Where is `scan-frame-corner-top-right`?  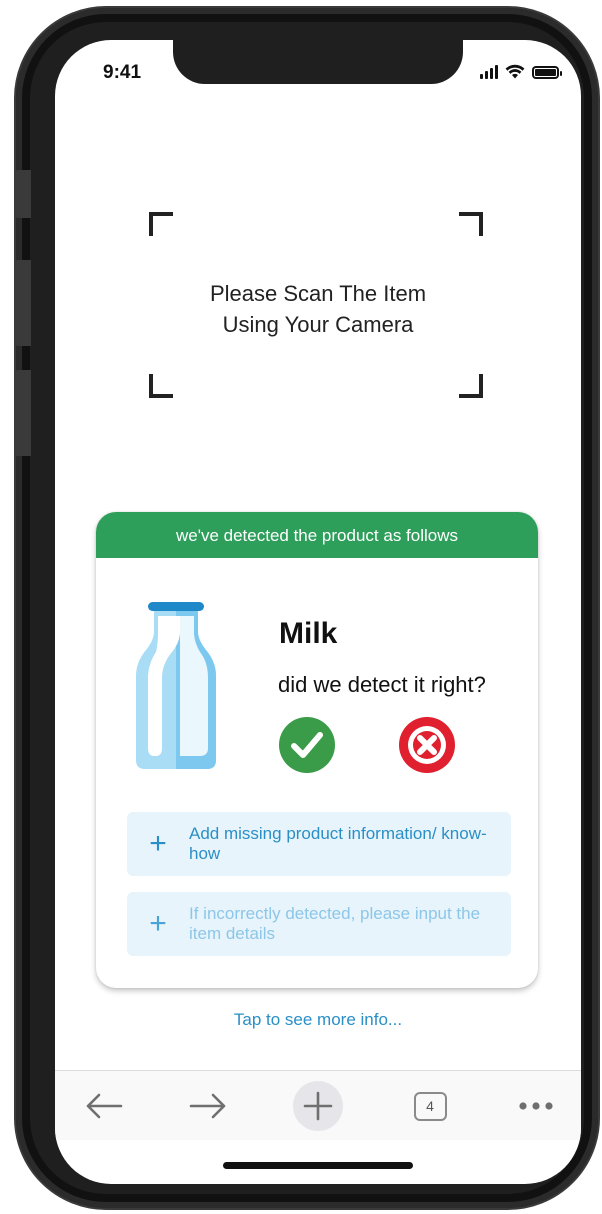
scan-frame-corner-top-right is located at coordinates (471, 224).